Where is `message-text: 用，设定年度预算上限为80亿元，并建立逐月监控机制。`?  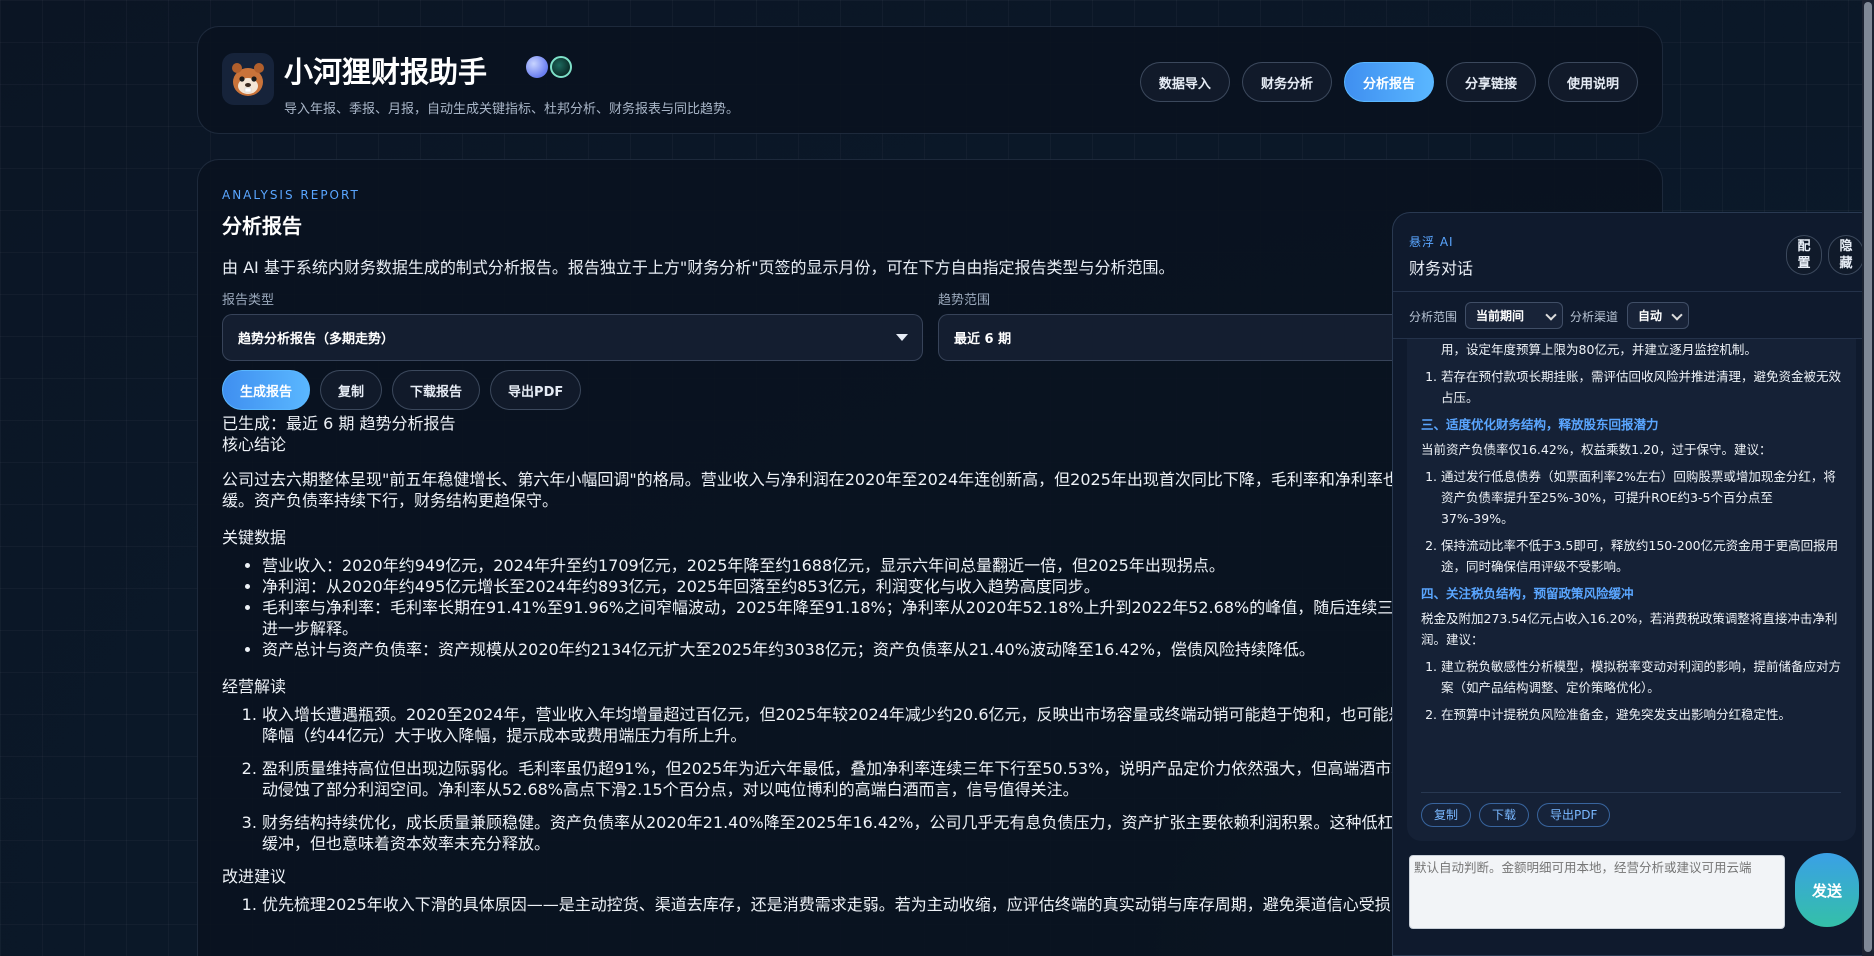
message-text: 用，设定年度预算上限为80亿元，并建立逐月监控机制。 is located at coordinates (1599, 349).